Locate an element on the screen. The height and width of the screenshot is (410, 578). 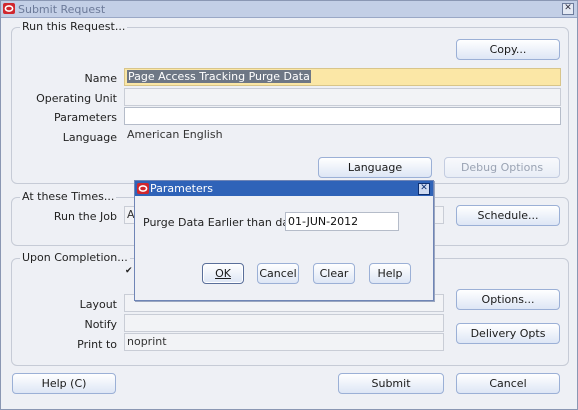
name-label: Name is located at coordinates (100, 78).